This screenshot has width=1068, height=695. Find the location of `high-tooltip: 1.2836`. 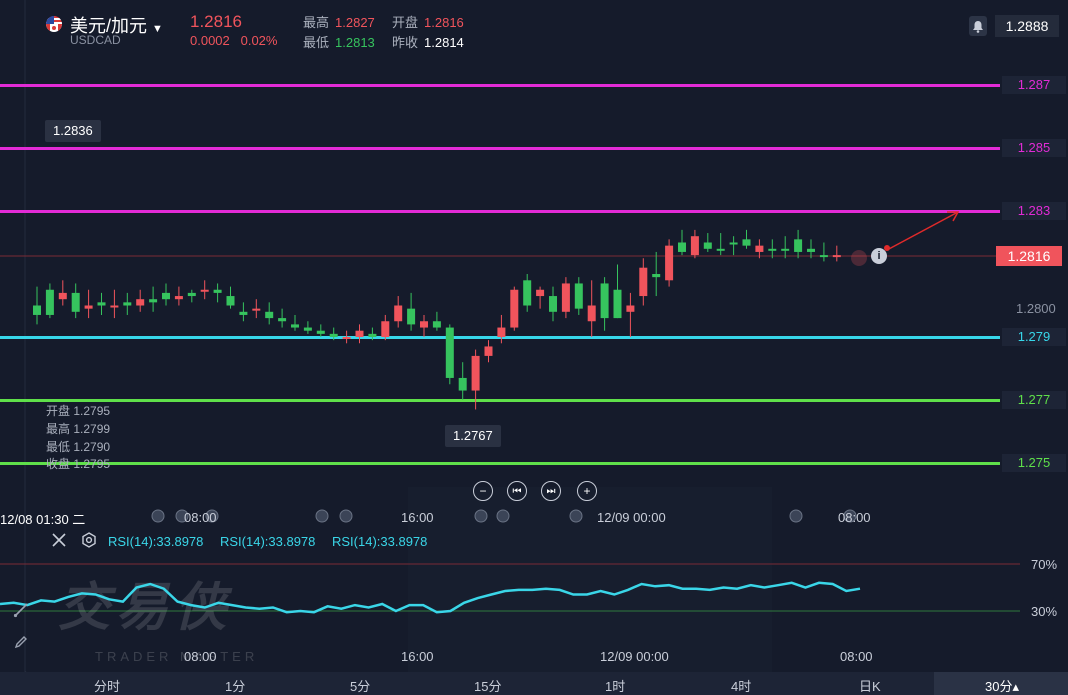

high-tooltip: 1.2836 is located at coordinates (73, 131).